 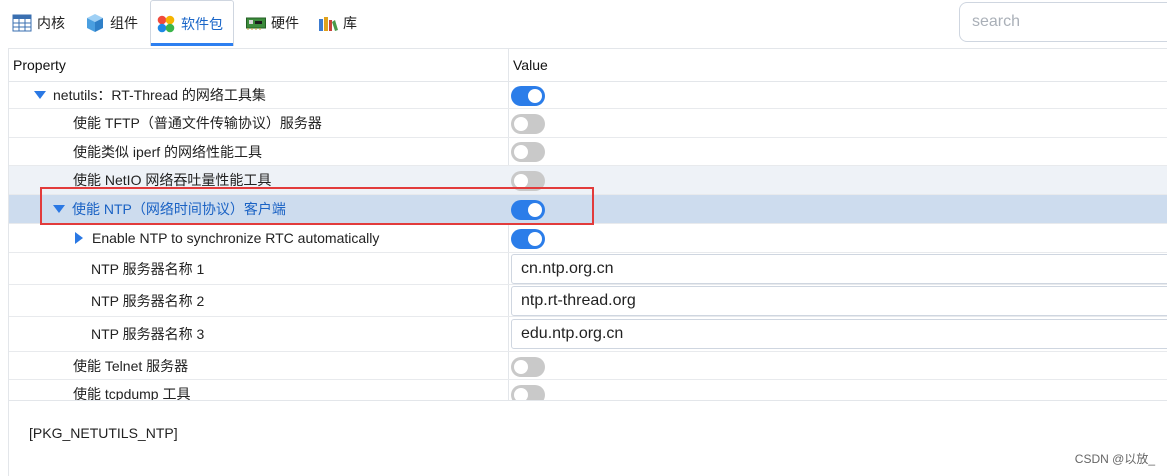 What do you see at coordinates (839, 301) in the screenshot?
I see `ntp-server-2-input: ntp.rt-thread.org` at bounding box center [839, 301].